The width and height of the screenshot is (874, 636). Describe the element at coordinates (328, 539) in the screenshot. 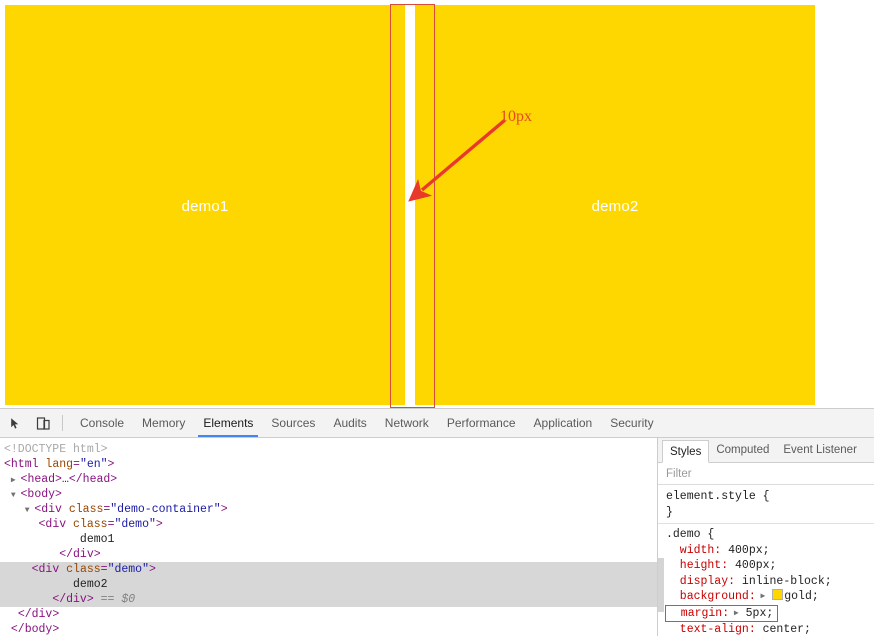

I see `dom-node-row: demo1` at that location.